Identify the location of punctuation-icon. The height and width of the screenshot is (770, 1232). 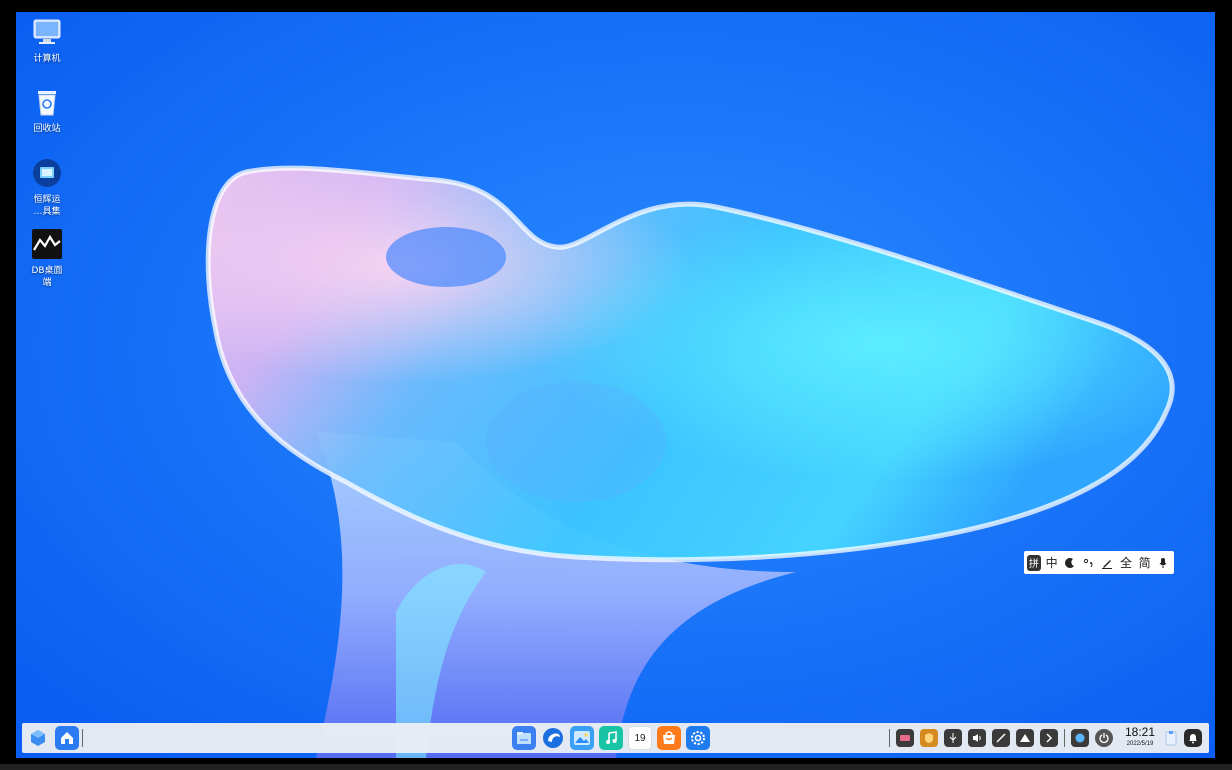
(1089, 563).